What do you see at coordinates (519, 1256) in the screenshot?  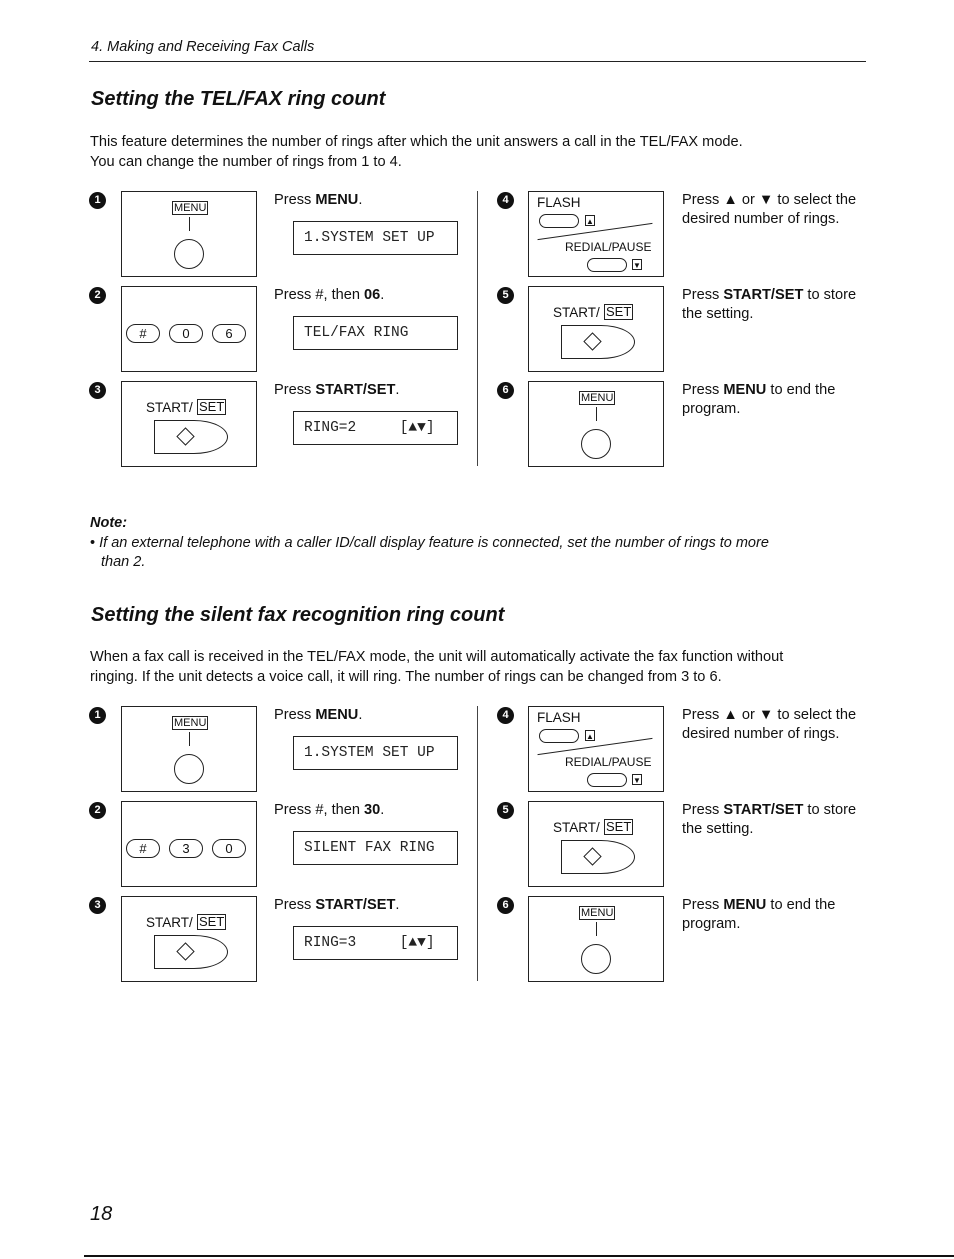 I see `footer-rule` at bounding box center [519, 1256].